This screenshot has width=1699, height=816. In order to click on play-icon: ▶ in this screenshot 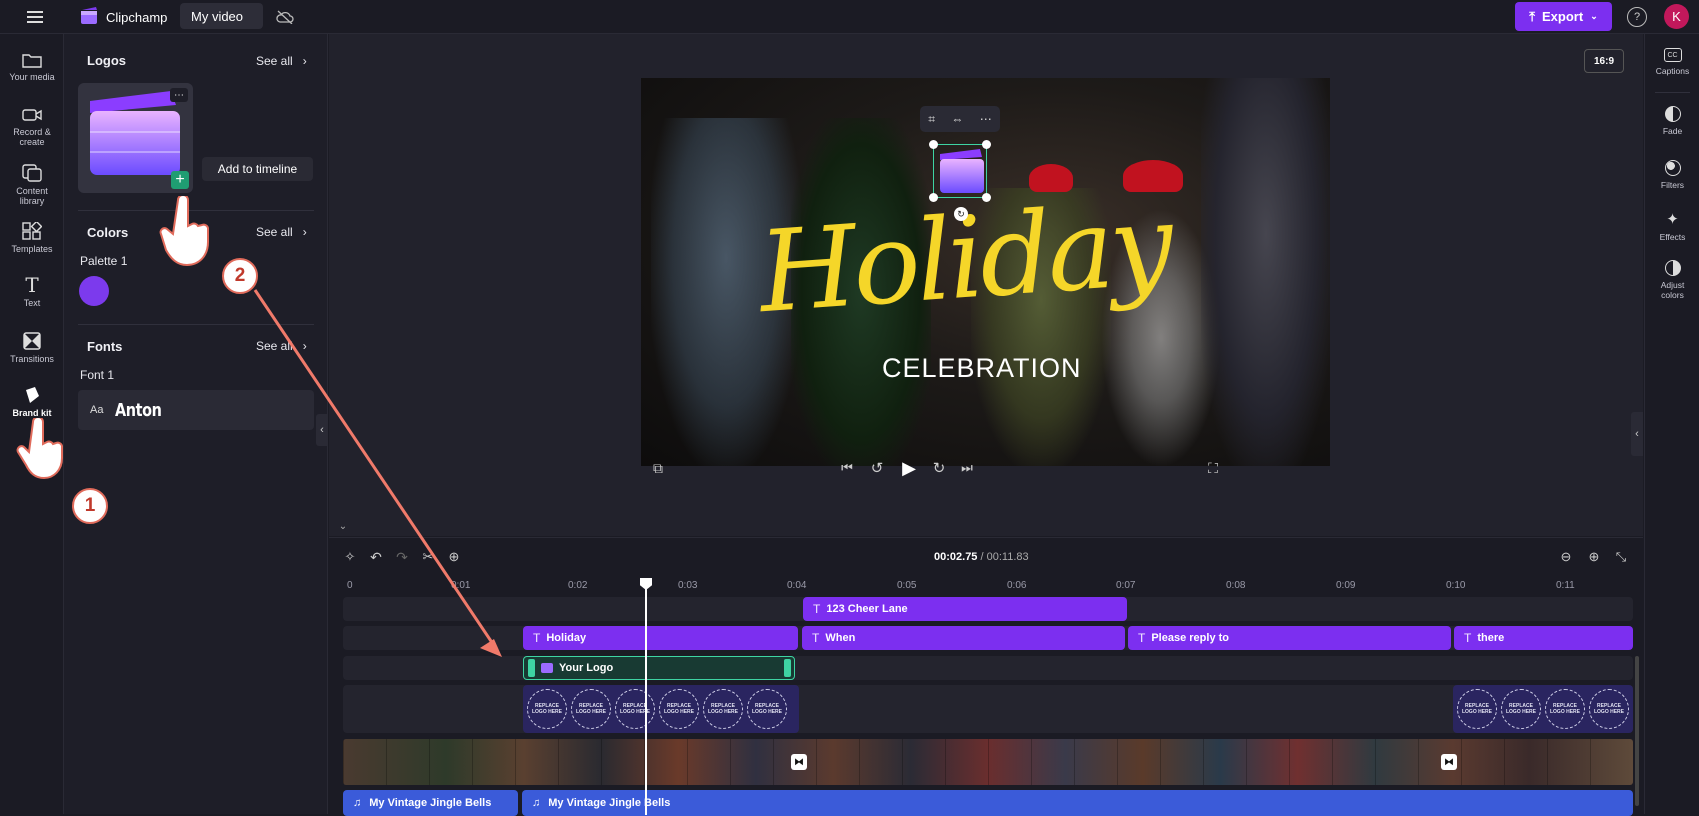, I will do `click(909, 468)`.